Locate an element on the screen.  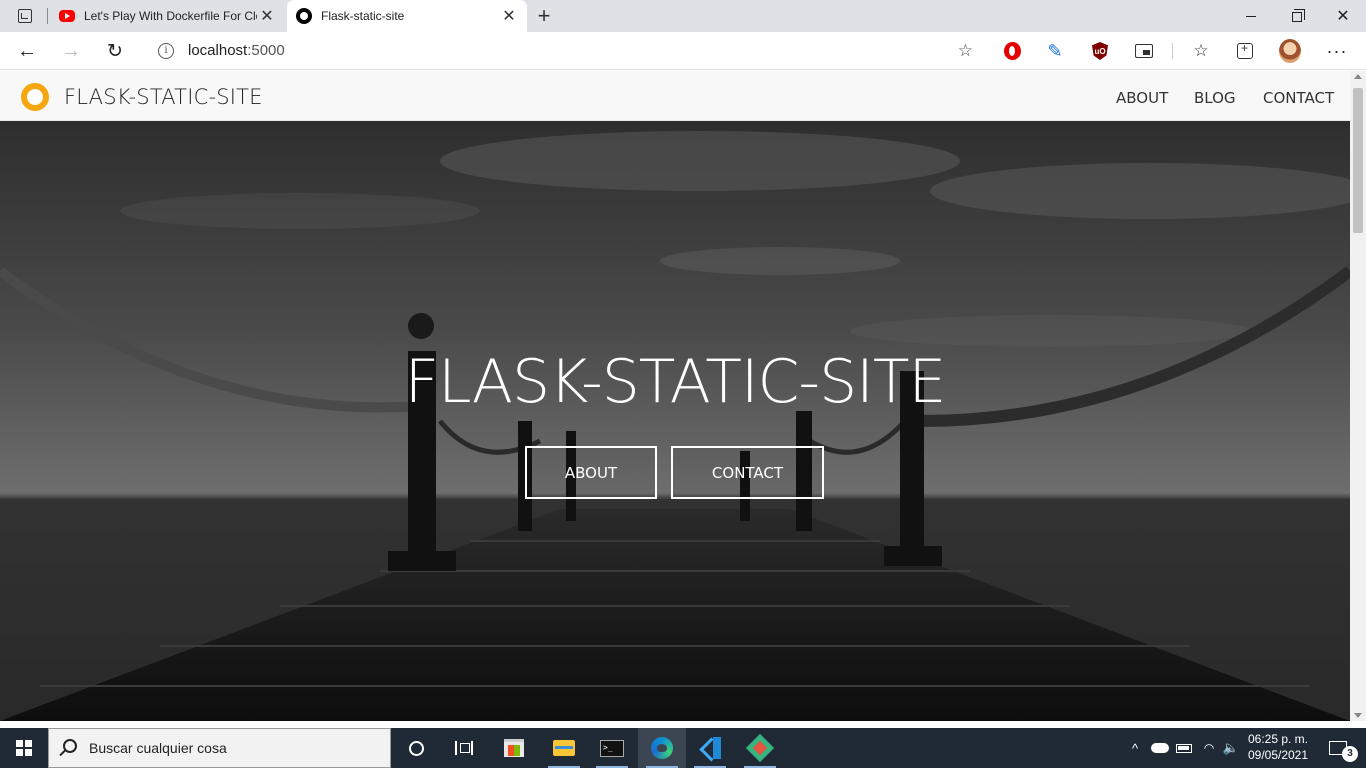
toolbar-divider is located at coordinates (1172, 51).